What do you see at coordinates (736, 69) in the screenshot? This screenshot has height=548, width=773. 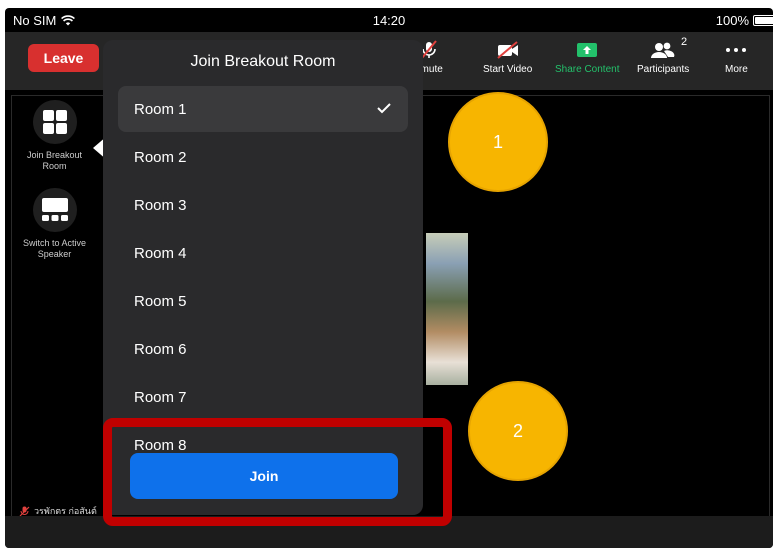 I see `more-label: More` at bounding box center [736, 69].